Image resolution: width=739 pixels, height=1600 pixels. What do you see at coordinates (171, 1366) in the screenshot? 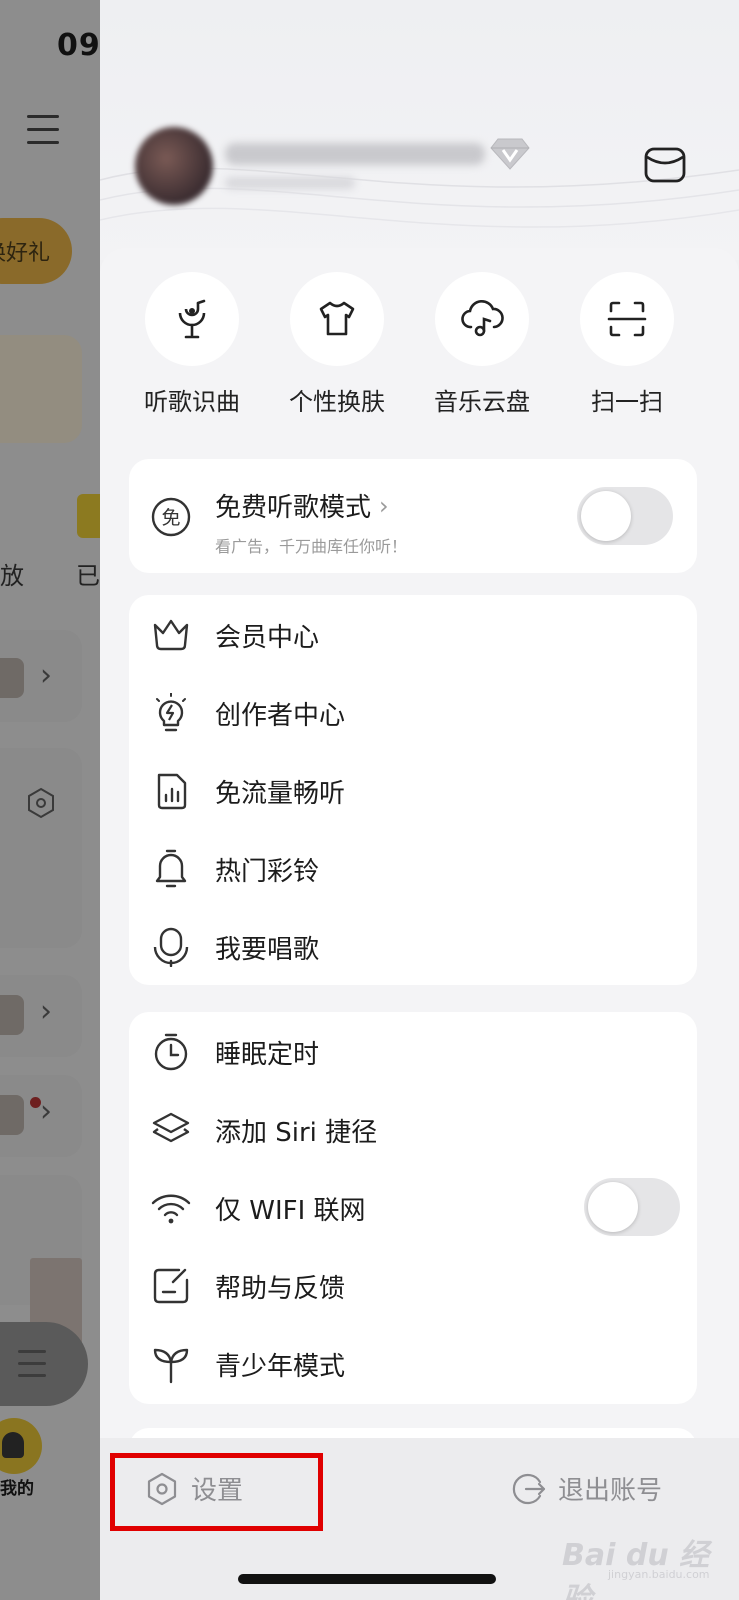
I see `sprout-icon` at bounding box center [171, 1366].